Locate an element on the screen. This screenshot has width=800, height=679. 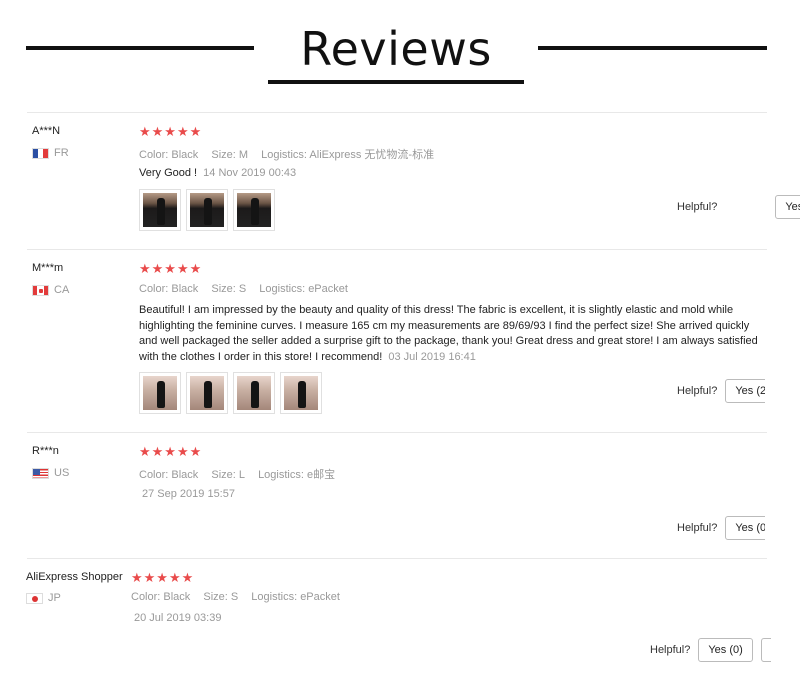
country-code: US is located at coordinates (62, 473).